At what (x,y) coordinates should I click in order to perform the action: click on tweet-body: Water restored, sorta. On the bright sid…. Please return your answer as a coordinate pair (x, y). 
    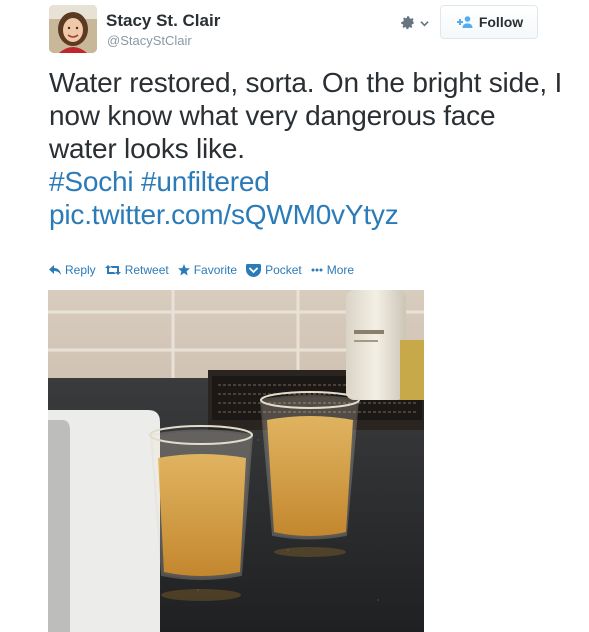
    Looking at the image, I should click on (306, 115).